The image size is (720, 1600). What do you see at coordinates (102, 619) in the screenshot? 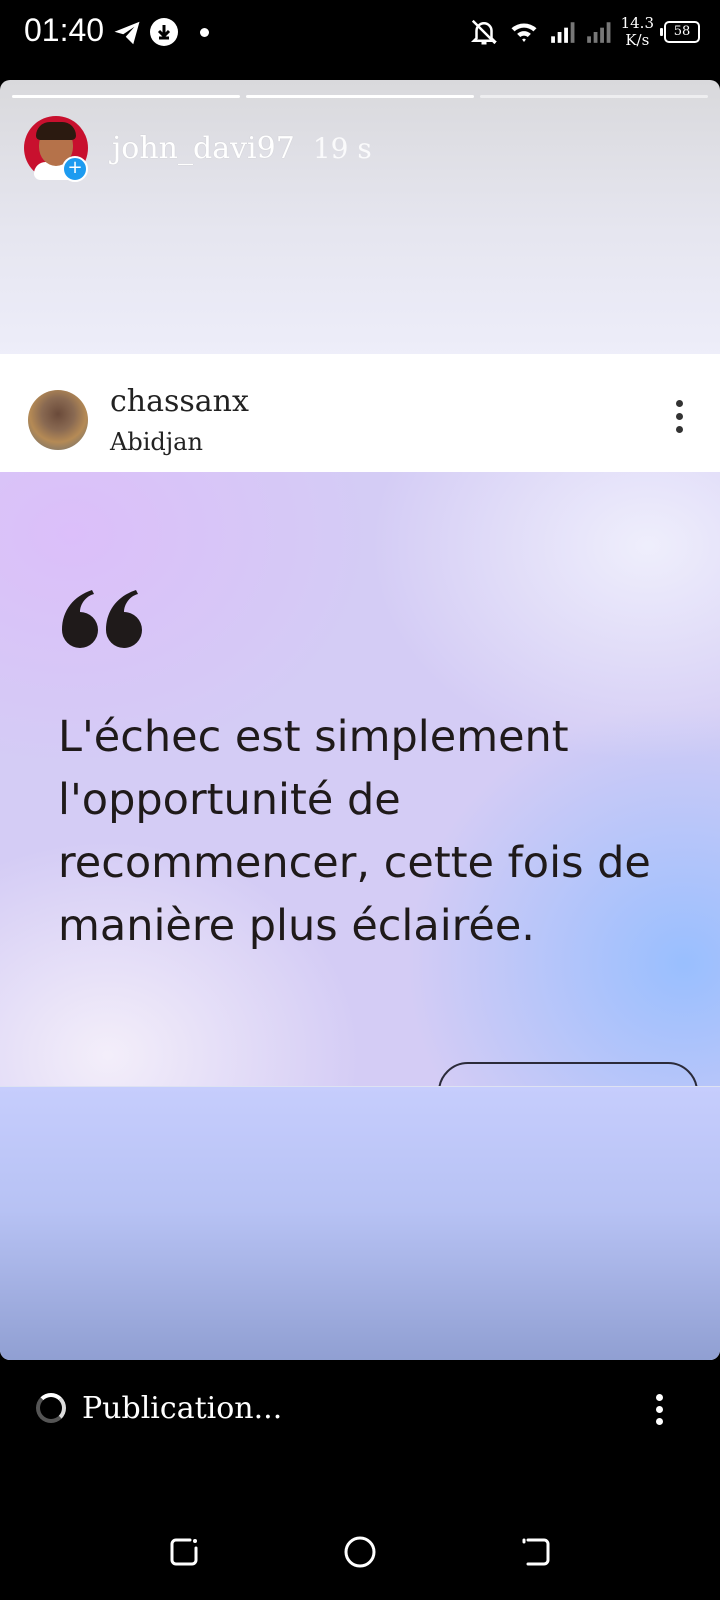
I see `quote-icon` at bounding box center [102, 619].